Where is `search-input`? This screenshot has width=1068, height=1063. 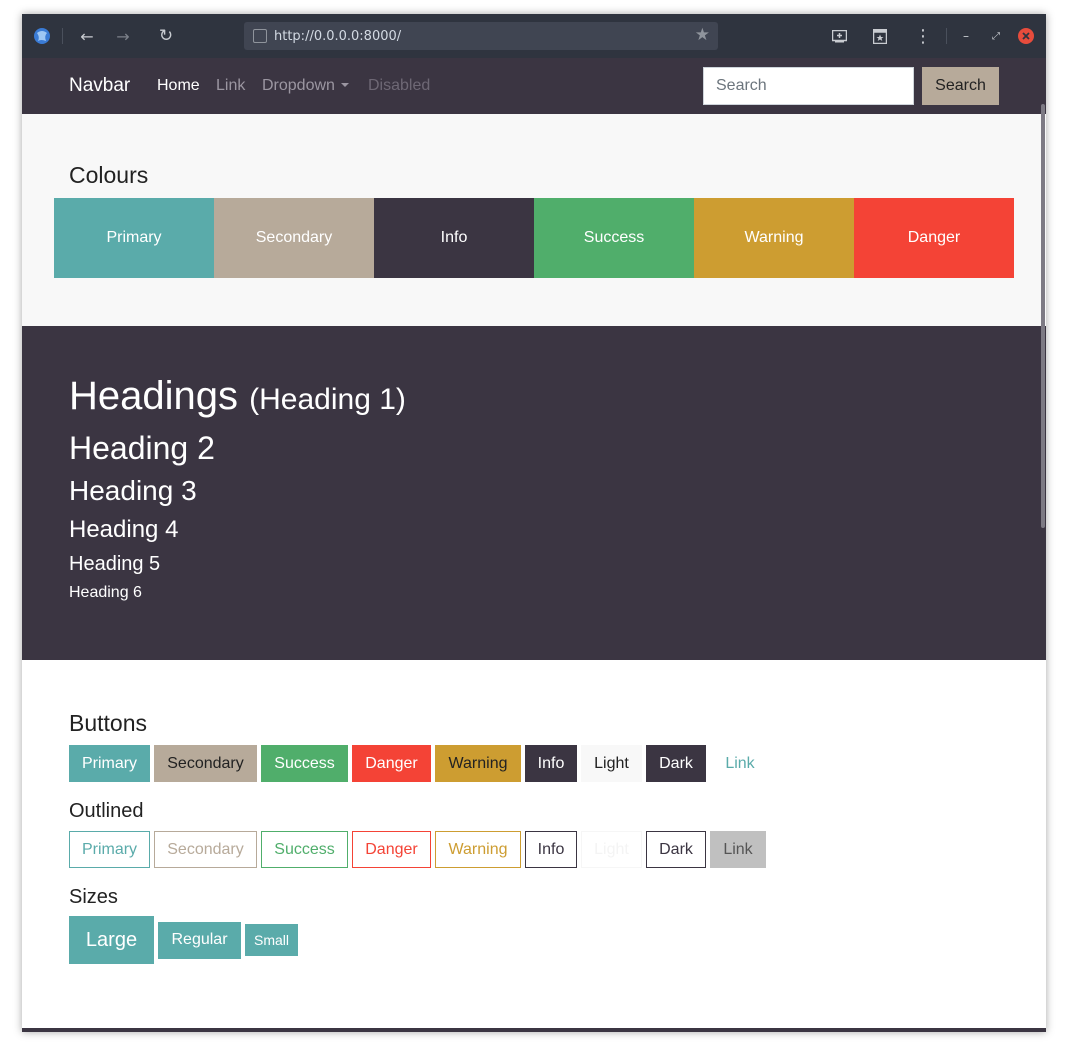
search-input is located at coordinates (808, 86).